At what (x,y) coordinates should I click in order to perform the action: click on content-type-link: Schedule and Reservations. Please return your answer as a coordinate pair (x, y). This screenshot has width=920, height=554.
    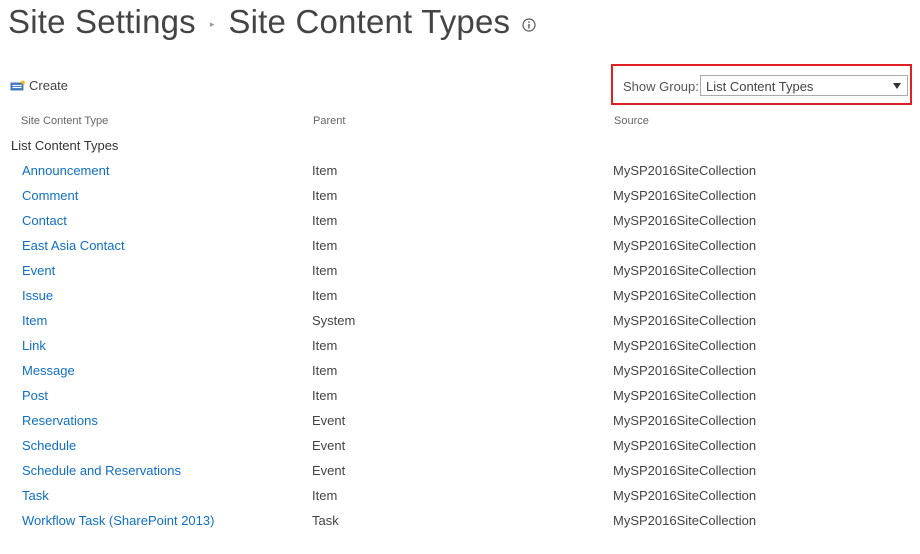
    Looking at the image, I should click on (101, 470).